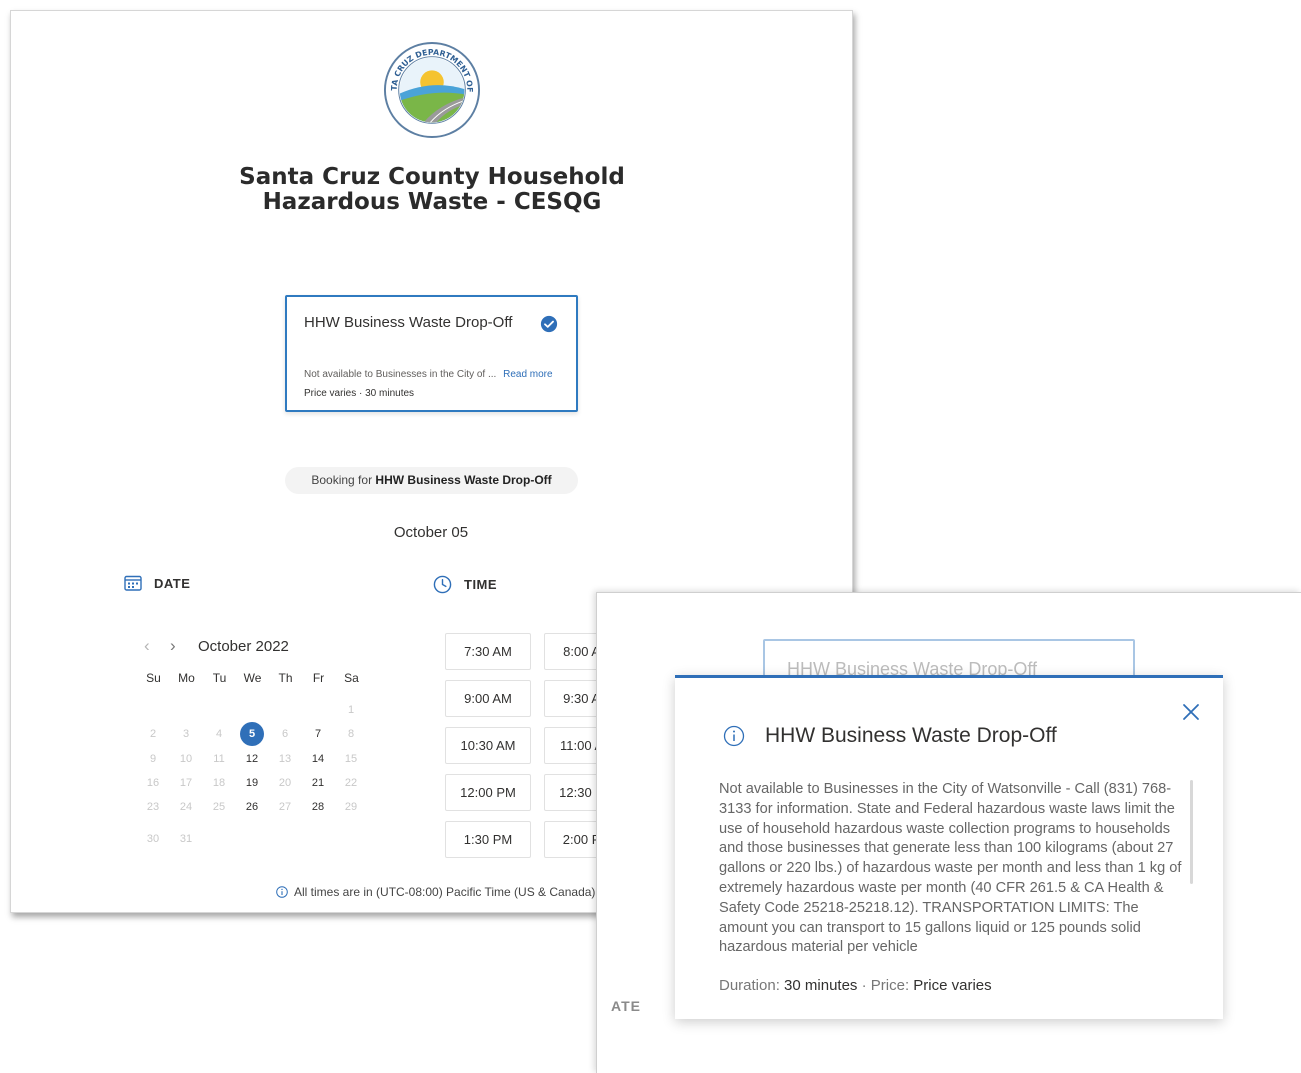 This screenshot has width=1301, height=1073. What do you see at coordinates (186, 678) in the screenshot?
I see `weekday-label: Mo` at bounding box center [186, 678].